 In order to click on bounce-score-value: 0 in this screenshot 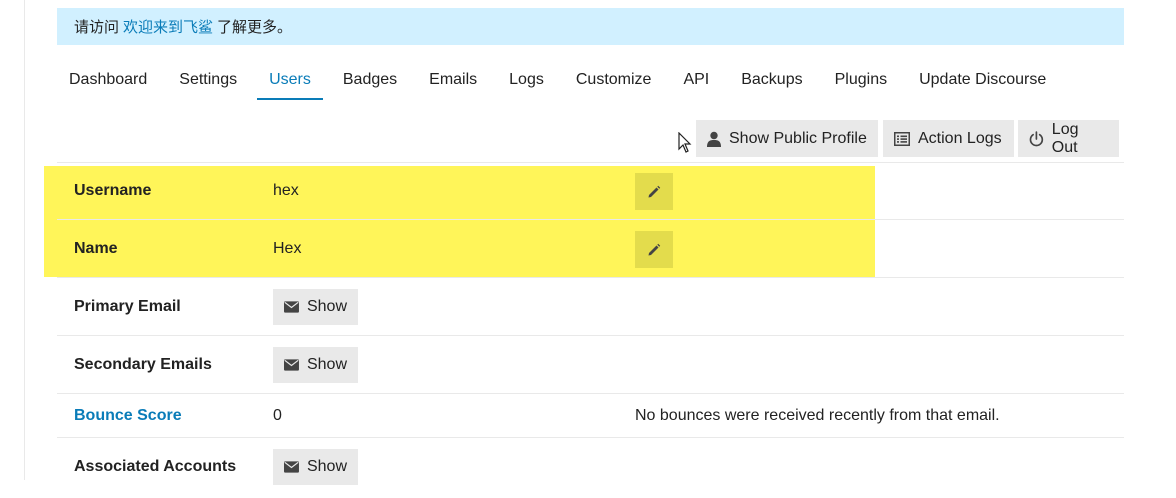, I will do `click(277, 415)`.